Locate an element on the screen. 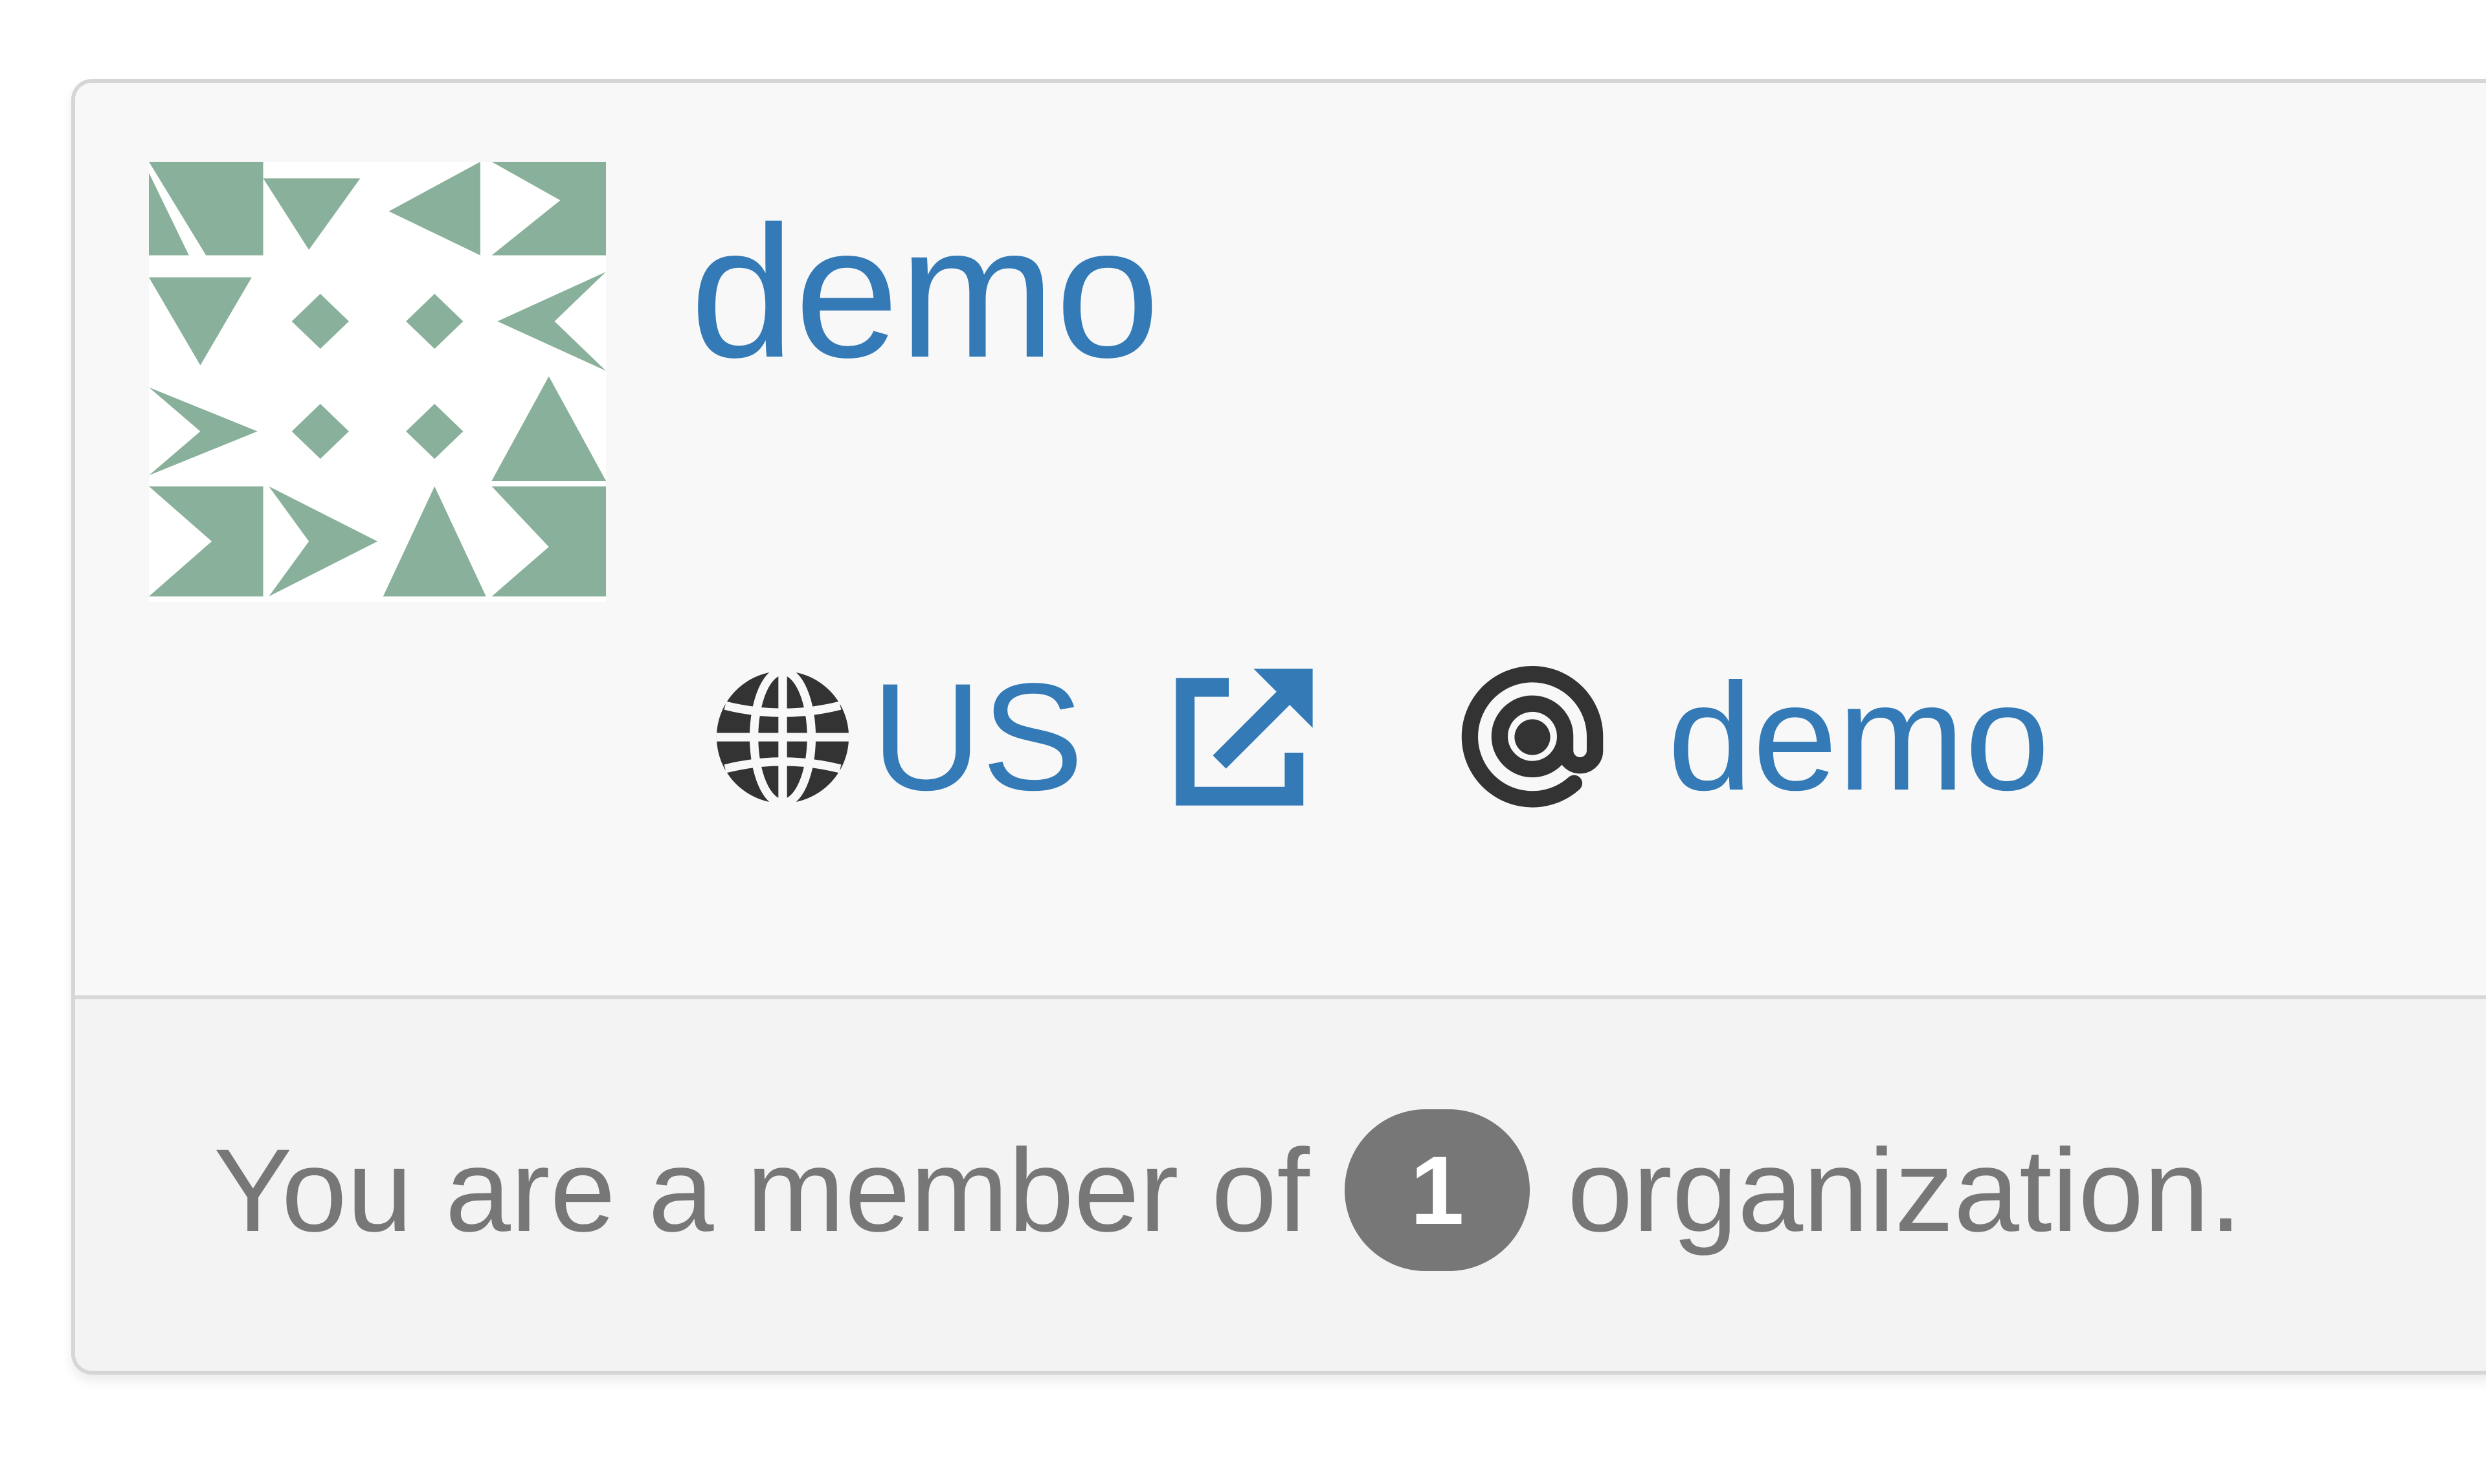 The height and width of the screenshot is (1484, 2486). globe-icon is located at coordinates (783, 737).